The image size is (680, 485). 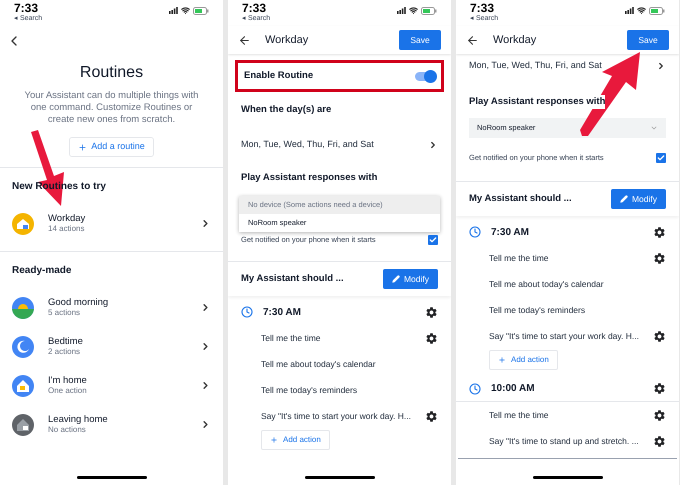 What do you see at coordinates (112, 108) in the screenshot?
I see `description-text: Your Assistant can do multiple things with one command. Customize Routines or create new ones from scratch.` at bounding box center [112, 108].